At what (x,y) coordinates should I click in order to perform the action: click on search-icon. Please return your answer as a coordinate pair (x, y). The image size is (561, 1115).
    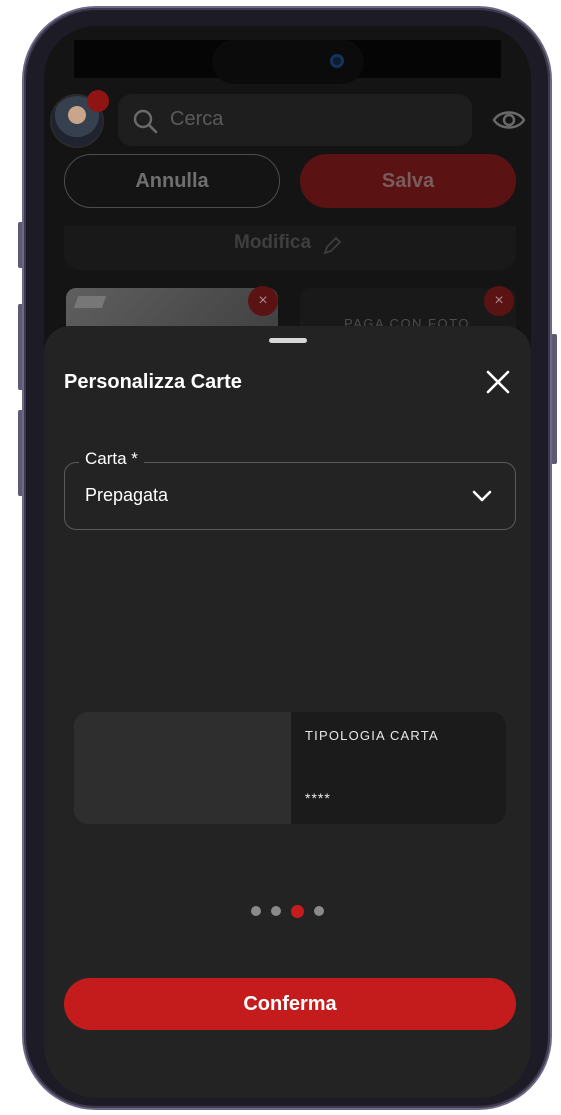
    Looking at the image, I should click on (145, 121).